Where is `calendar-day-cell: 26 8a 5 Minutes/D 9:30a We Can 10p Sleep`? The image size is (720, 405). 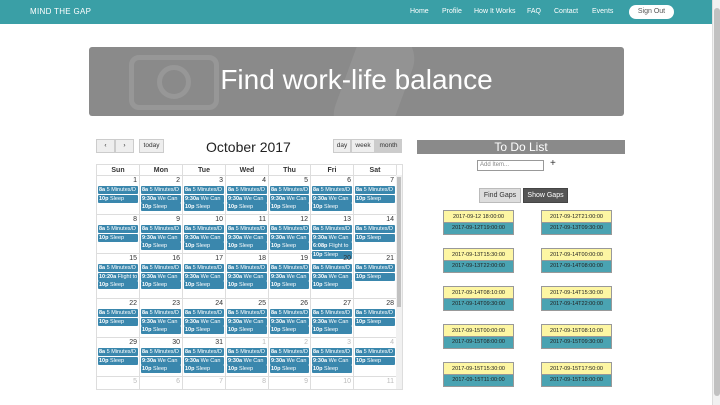
calendar-day-cell: 26 8a 5 Minutes/D 9:30a We Can 10p Sleep is located at coordinates (290, 318).